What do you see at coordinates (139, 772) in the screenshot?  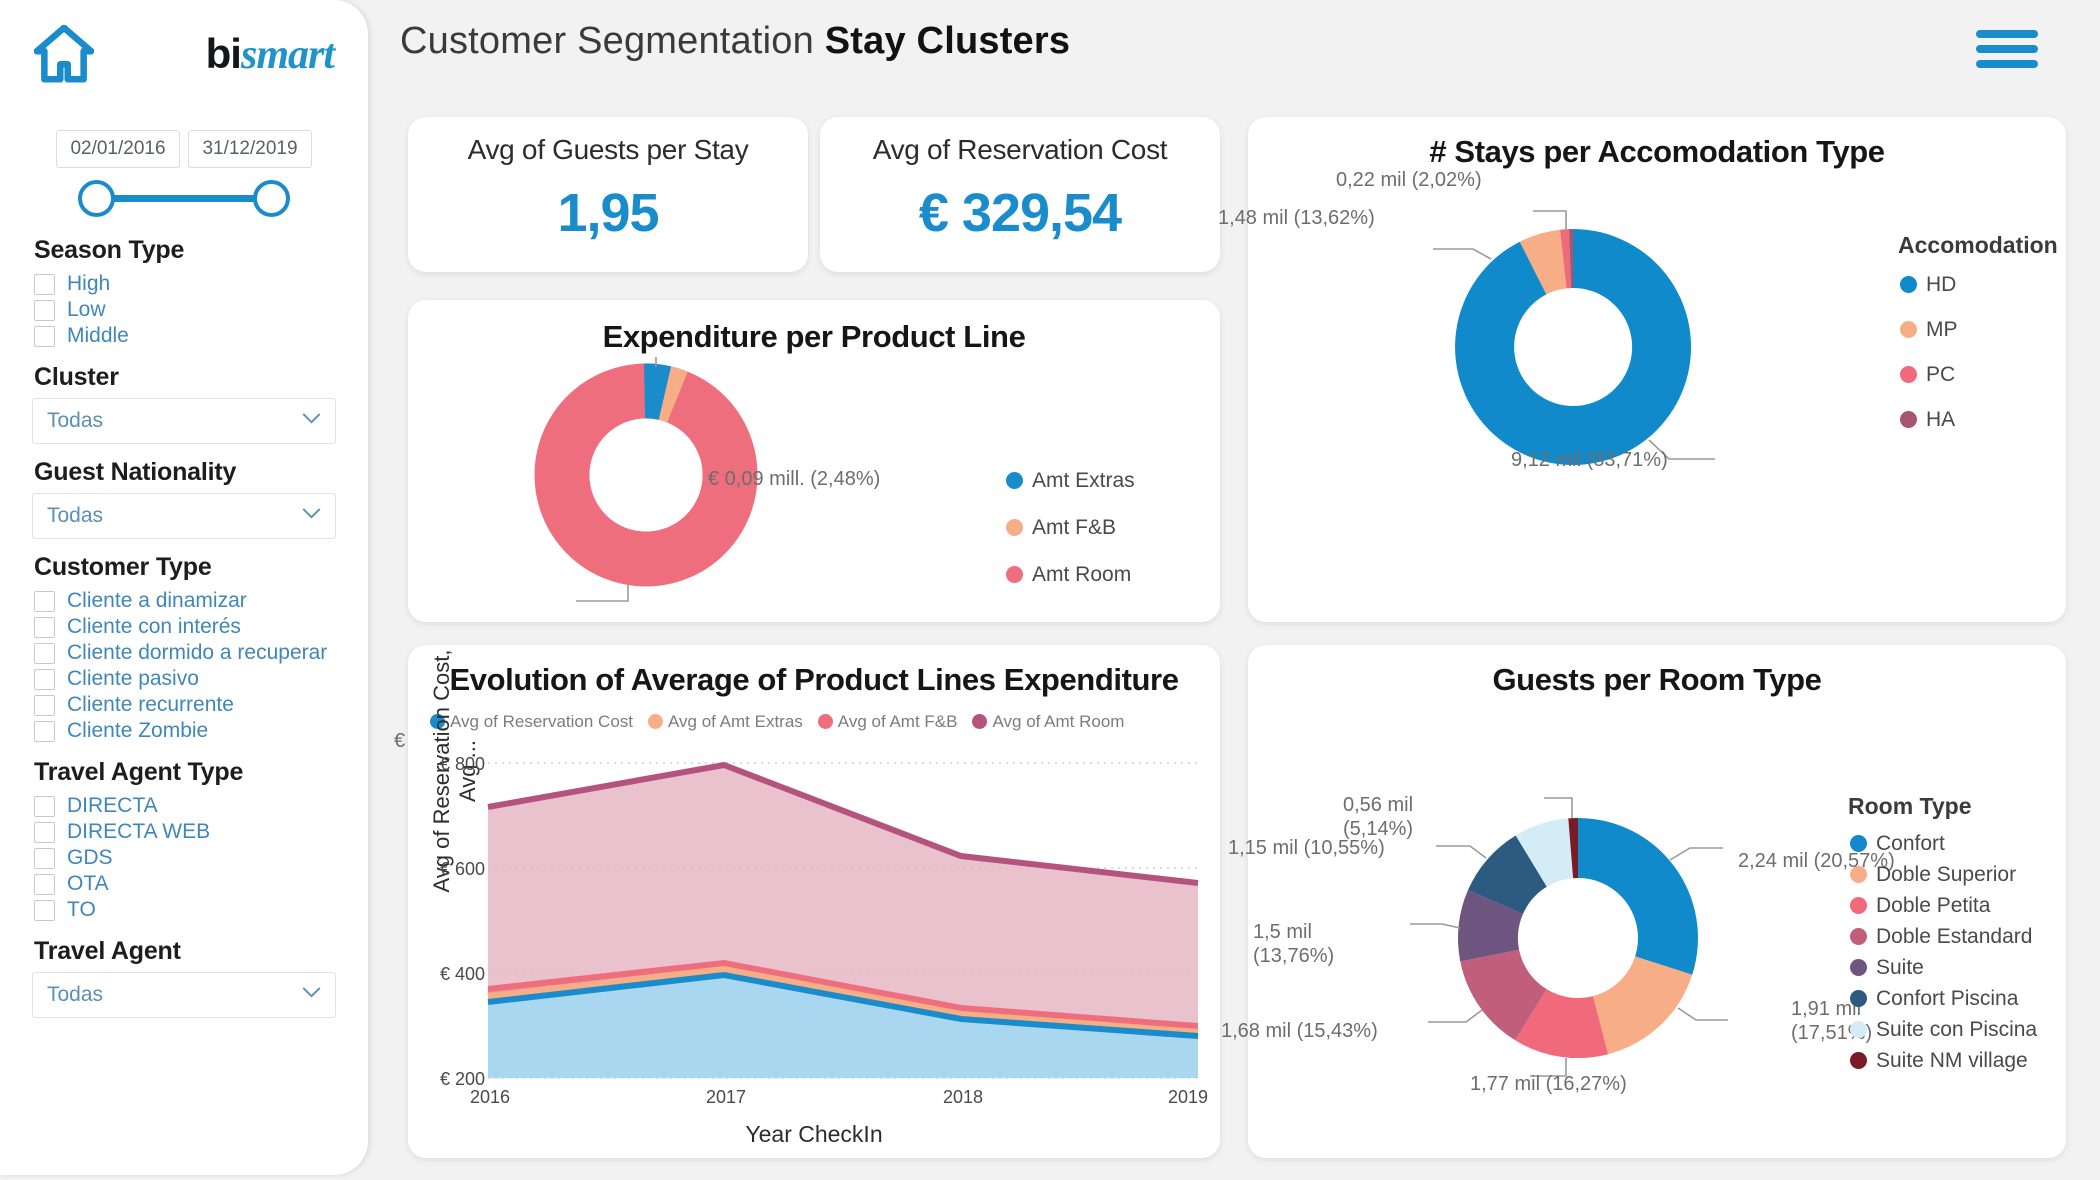 I see `travel-agent-type-title: Travel Agent Type` at bounding box center [139, 772].